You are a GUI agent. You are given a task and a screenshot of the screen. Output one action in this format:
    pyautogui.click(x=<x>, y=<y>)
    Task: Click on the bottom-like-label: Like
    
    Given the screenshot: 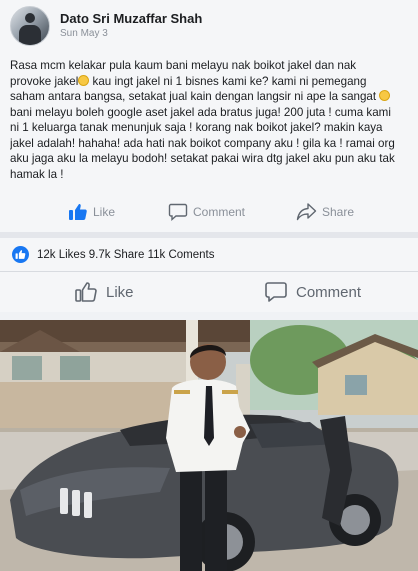 What is the action you would take?
    pyautogui.click(x=120, y=292)
    